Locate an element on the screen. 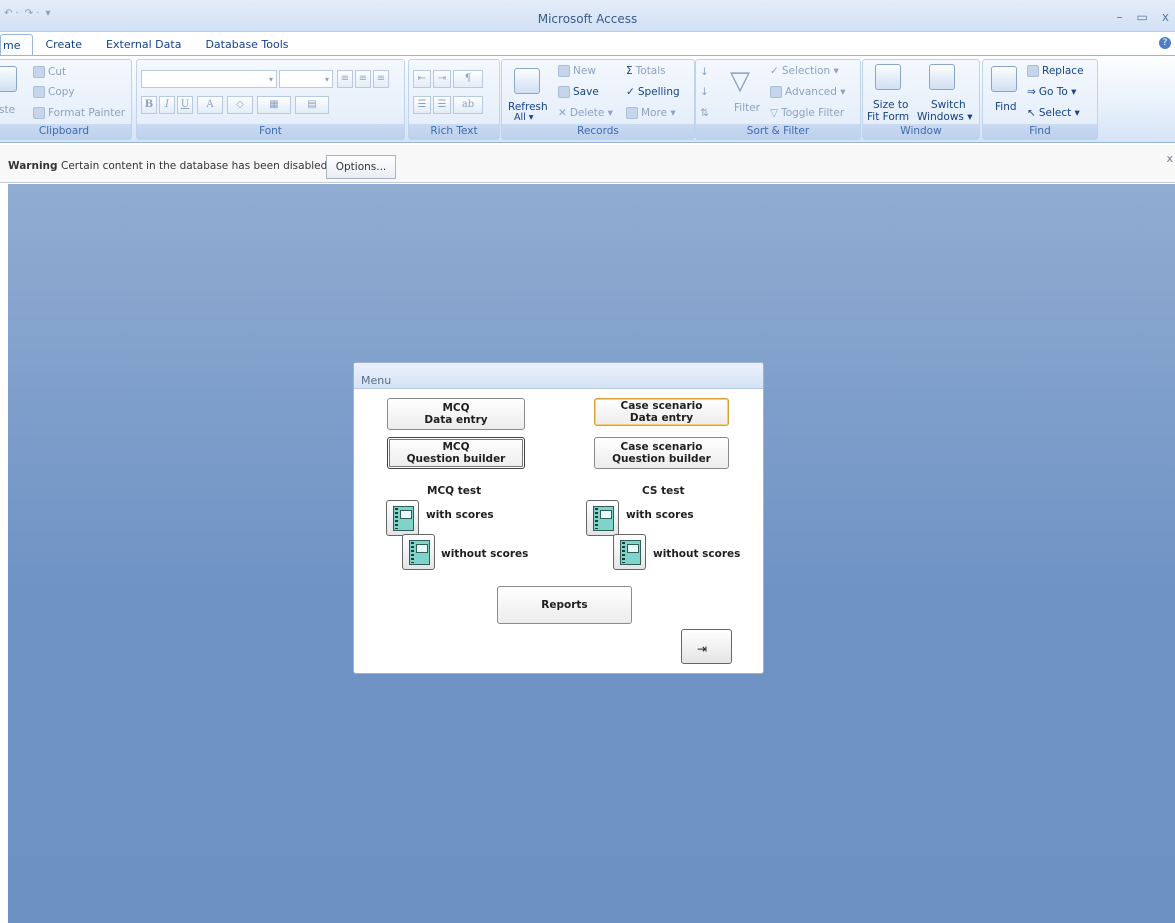 This screenshot has height=923, width=1175. fill-color-button: ◇ is located at coordinates (240, 105).